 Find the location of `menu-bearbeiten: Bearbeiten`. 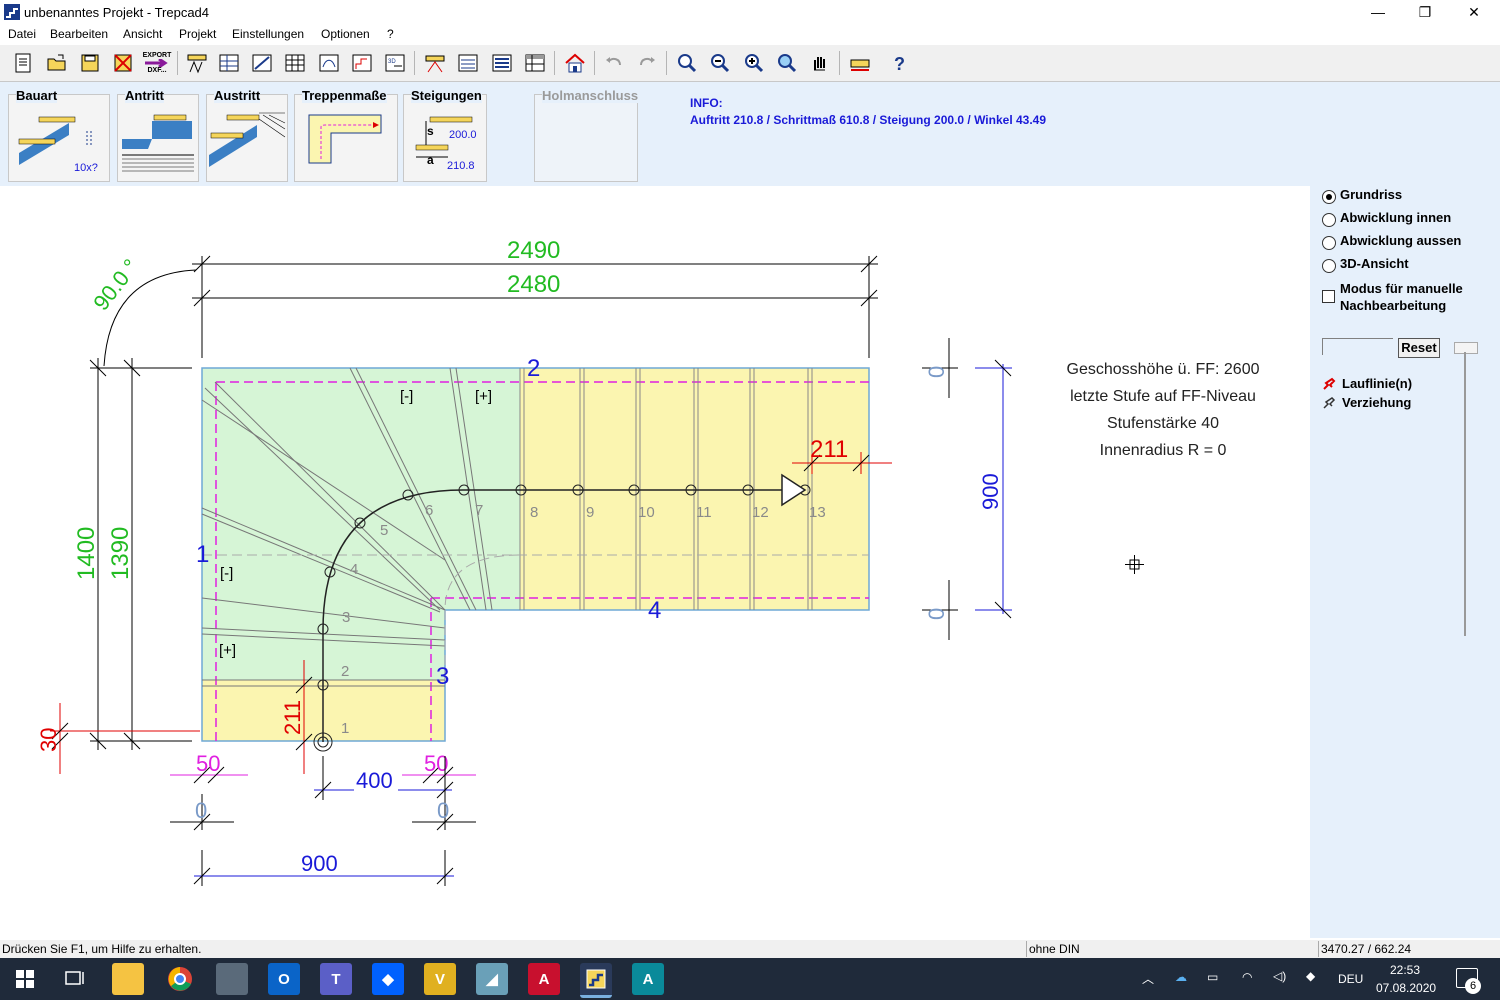

menu-bearbeiten: Bearbeiten is located at coordinates (79, 34).